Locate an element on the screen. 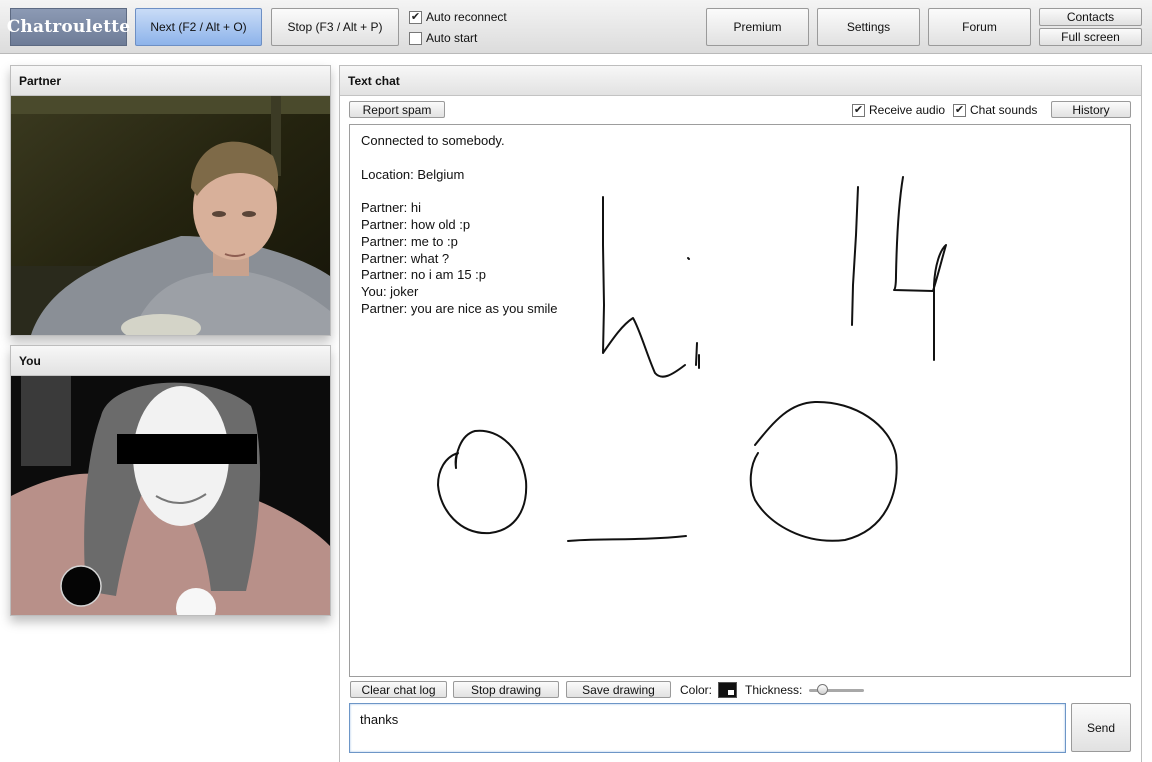  self-video is located at coordinates (170, 495).